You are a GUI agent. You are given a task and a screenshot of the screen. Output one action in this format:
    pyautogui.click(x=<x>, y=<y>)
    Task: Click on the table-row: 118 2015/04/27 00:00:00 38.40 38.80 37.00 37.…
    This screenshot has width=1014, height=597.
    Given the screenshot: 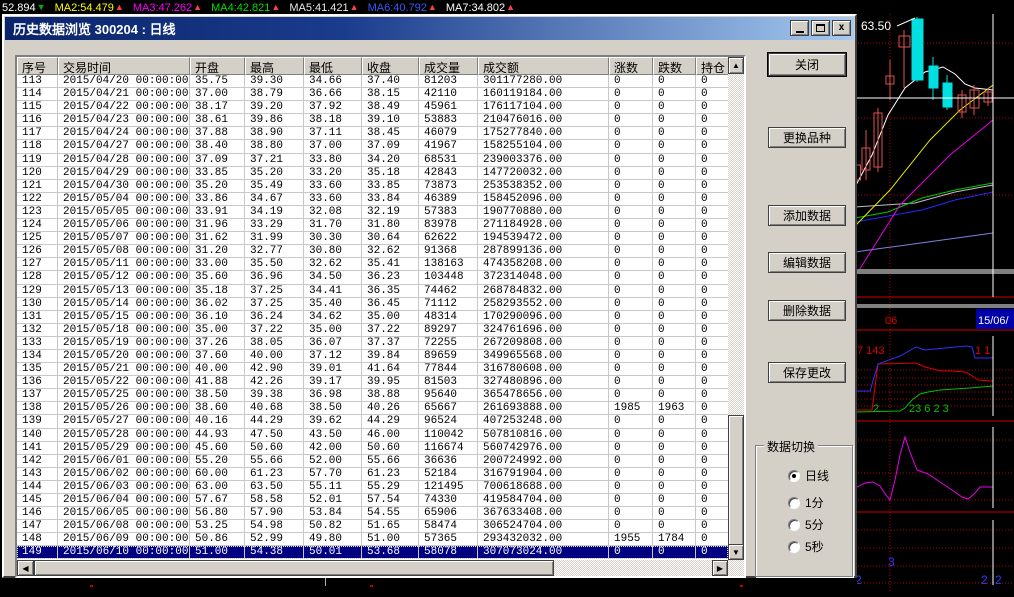 What is the action you would take?
    pyautogui.click(x=372, y=147)
    